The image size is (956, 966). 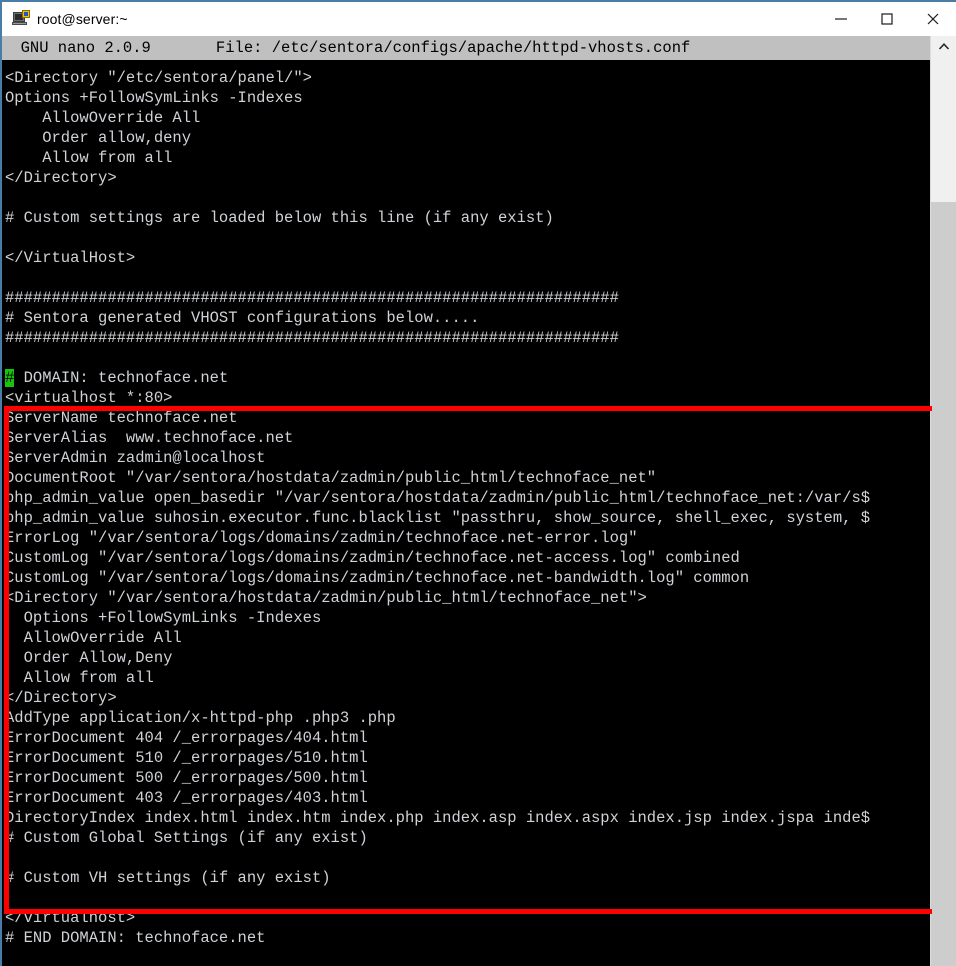 I want to click on minimize-button, so click(x=841, y=19).